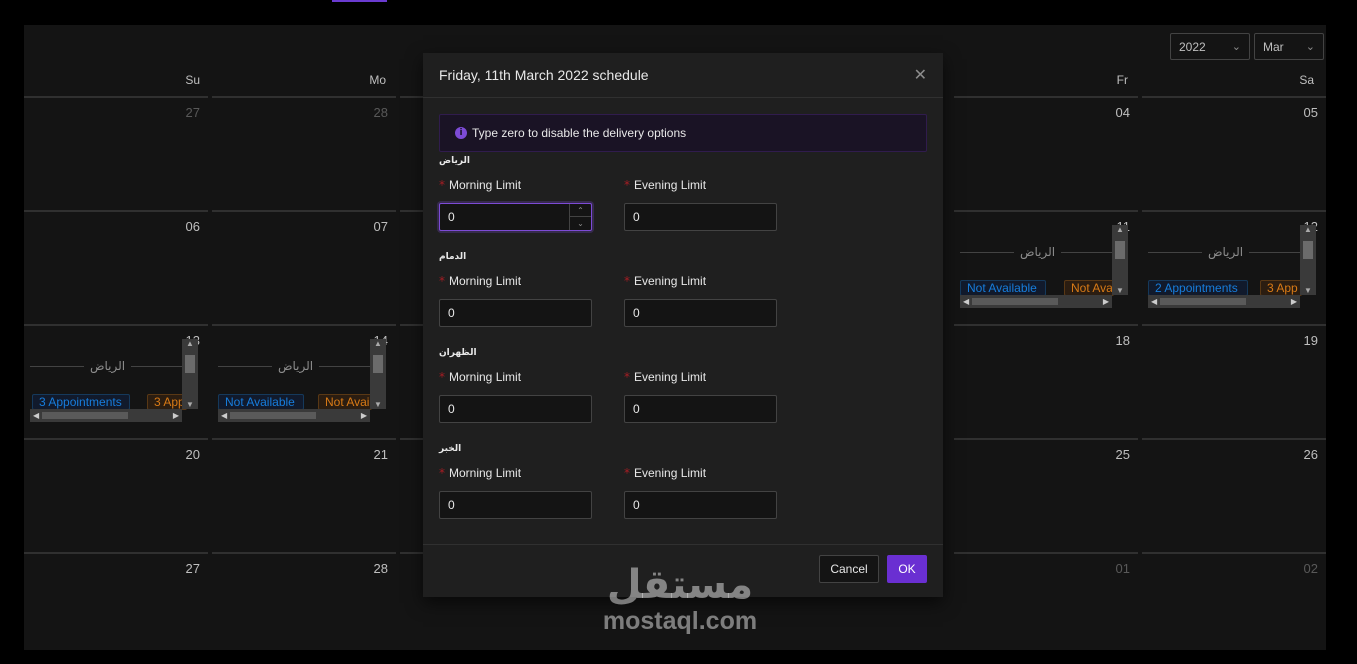 The image size is (1357, 664). What do you see at coordinates (920, 75) in the screenshot?
I see `close-icon: ✕` at bounding box center [920, 75].